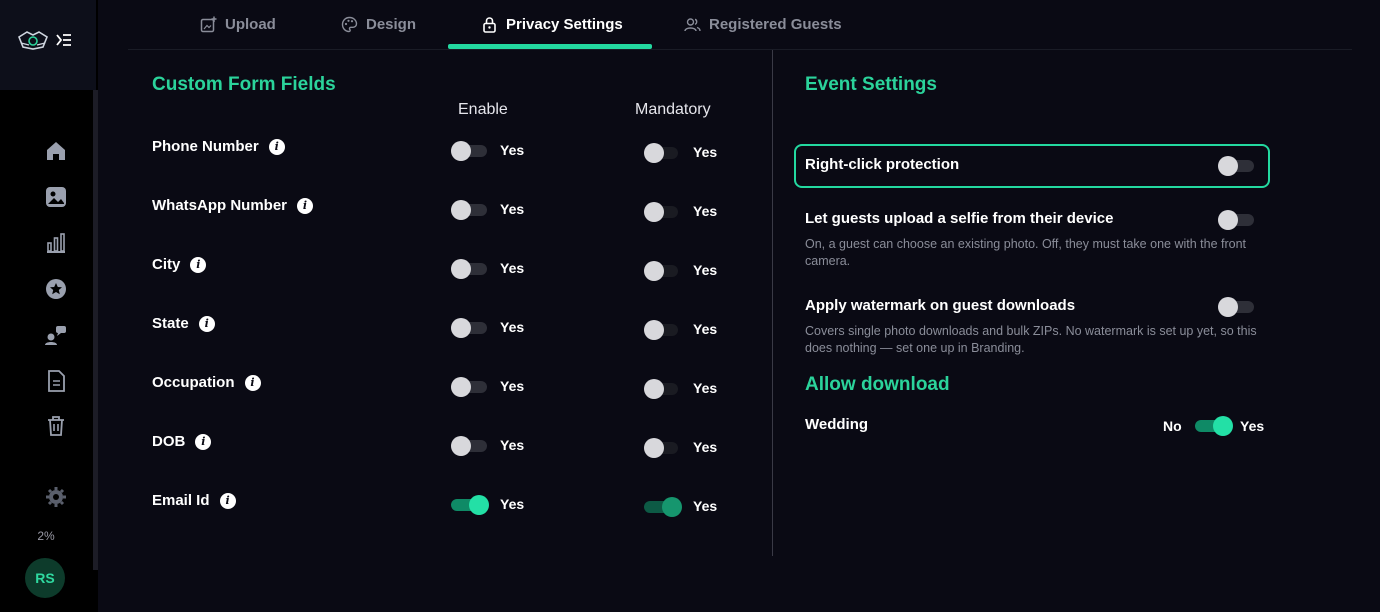  Describe the element at coordinates (56, 289) in the screenshot. I see `favorites-icon` at that location.